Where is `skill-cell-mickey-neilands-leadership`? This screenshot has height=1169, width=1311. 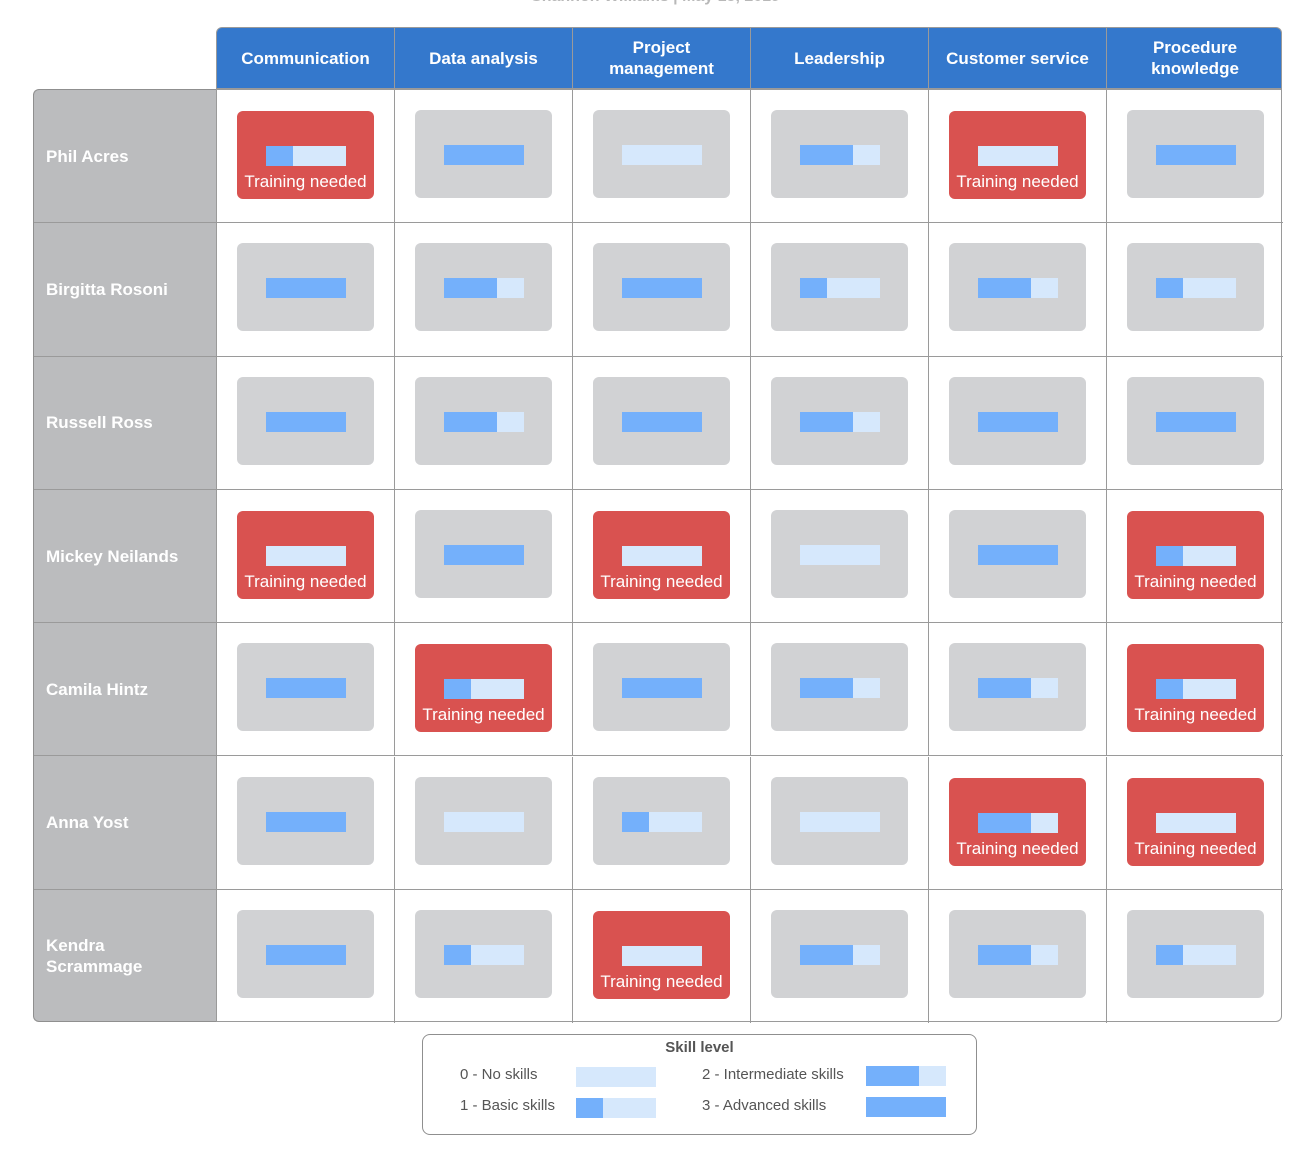 skill-cell-mickey-neilands-leadership is located at coordinates (840, 556).